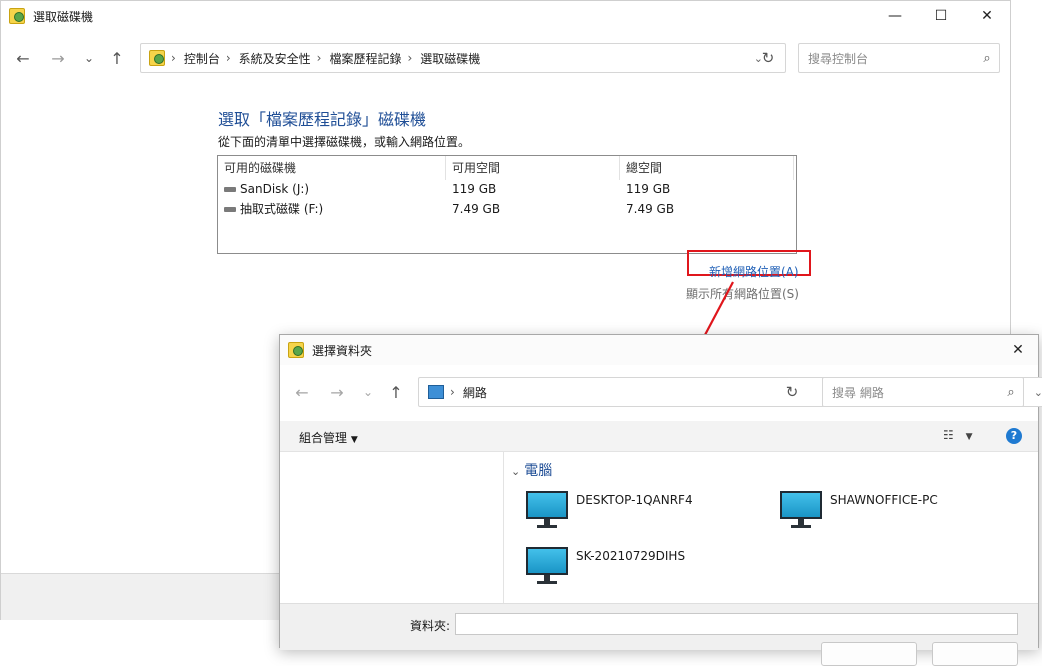  I want to click on computer-name: DESKTOP-1QANRF4, so click(634, 500).